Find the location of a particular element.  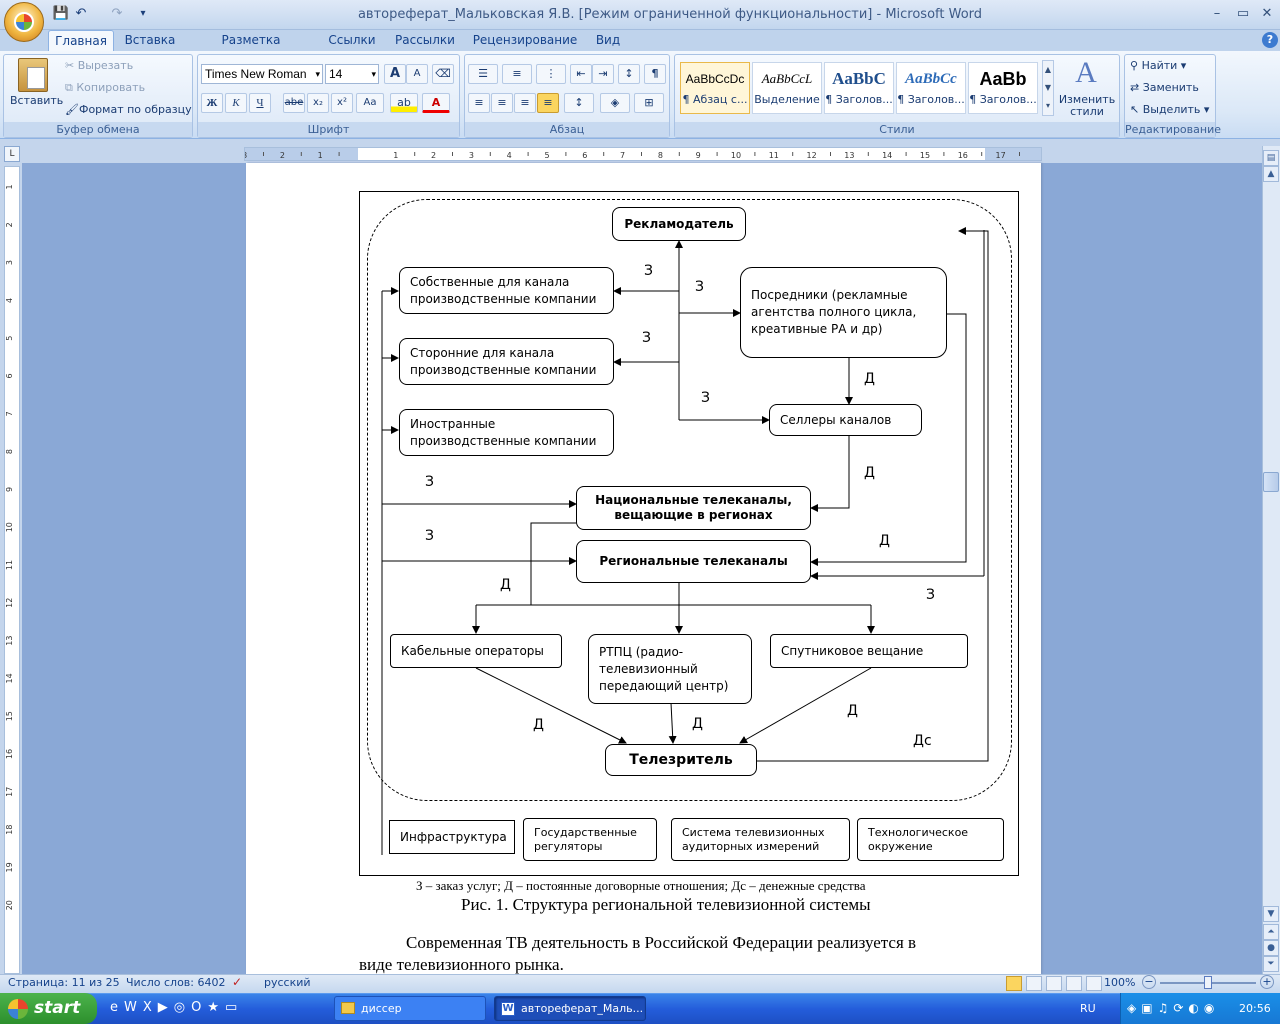

change-case-button: Aa is located at coordinates (370, 103).